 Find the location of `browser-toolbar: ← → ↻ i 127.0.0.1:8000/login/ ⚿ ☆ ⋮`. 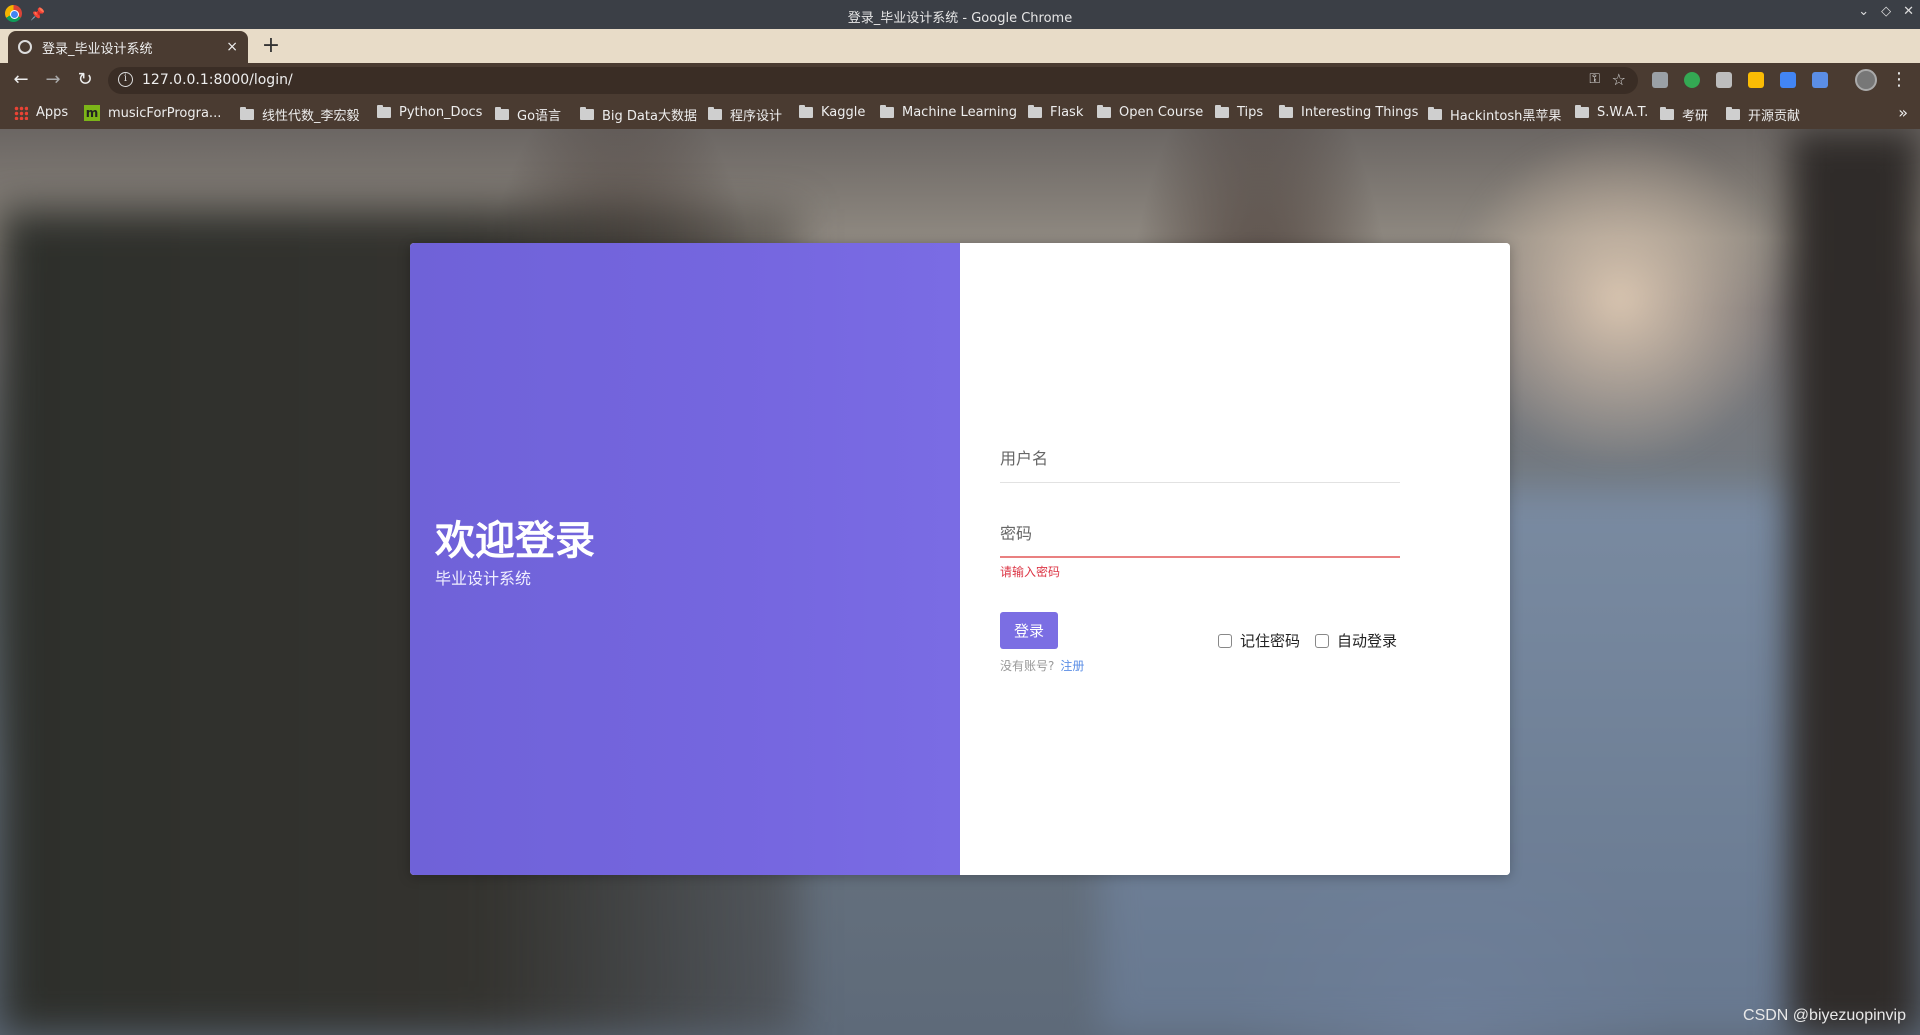

browser-toolbar: ← → ↻ i 127.0.0.1:8000/login/ ⚿ ☆ ⋮ is located at coordinates (960, 80).